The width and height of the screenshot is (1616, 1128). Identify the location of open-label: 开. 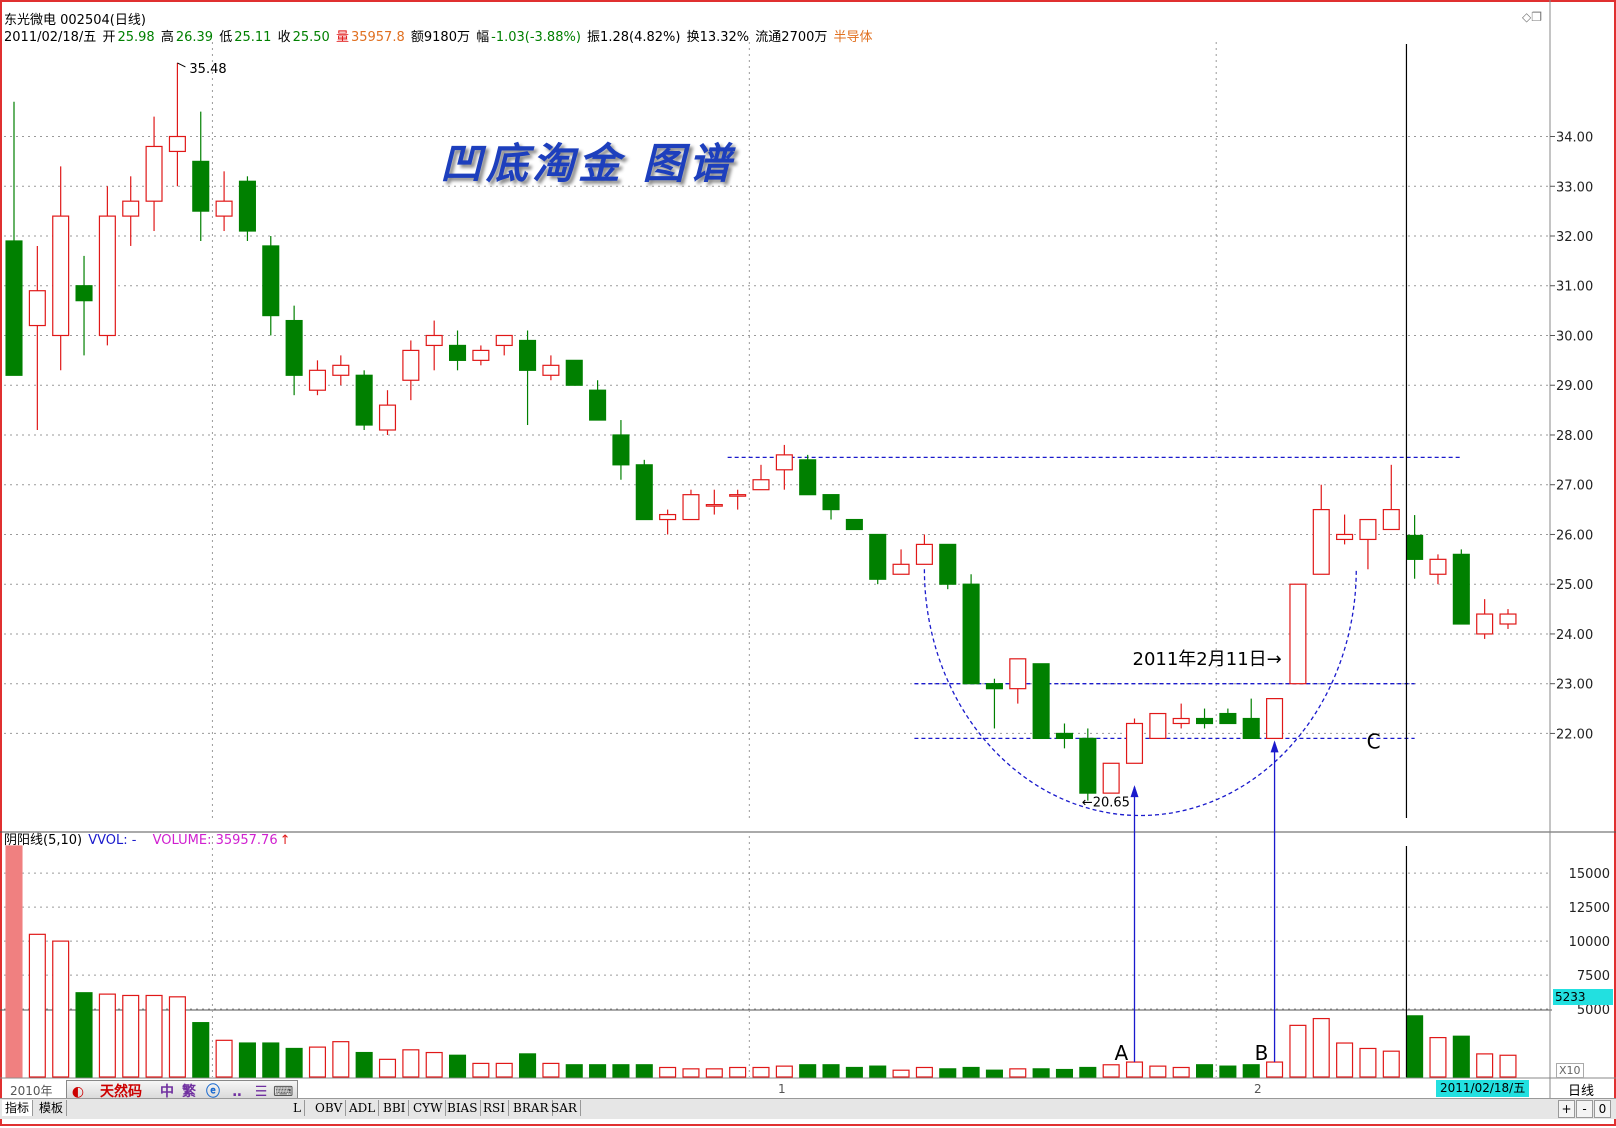
(109, 37).